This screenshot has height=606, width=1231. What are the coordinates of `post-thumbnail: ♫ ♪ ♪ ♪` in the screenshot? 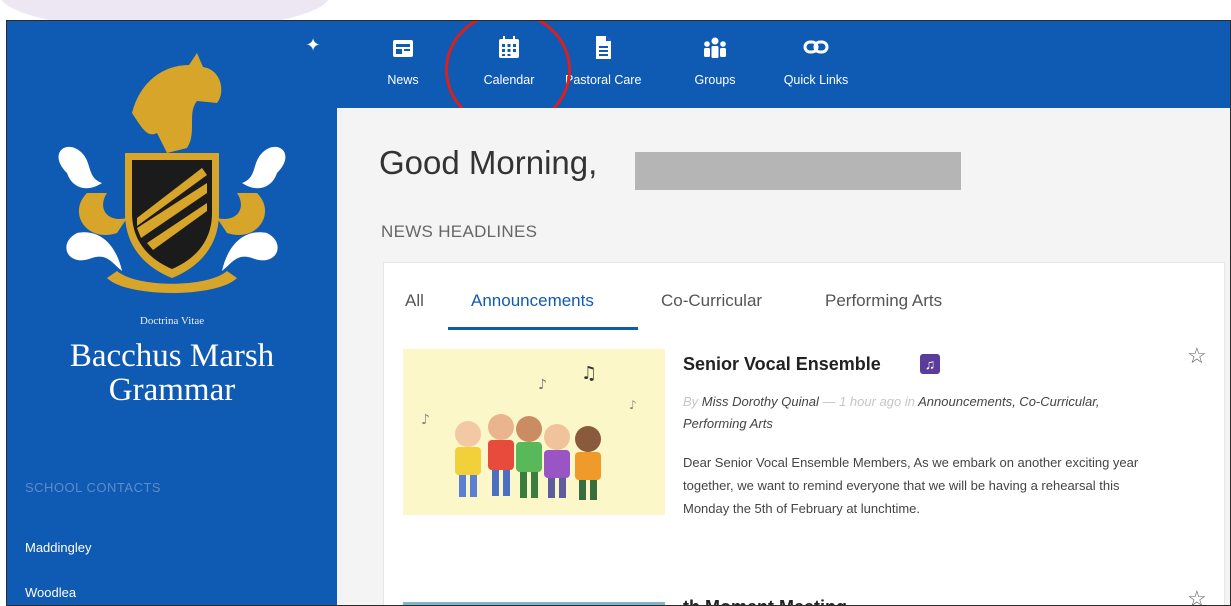 It's located at (534, 432).